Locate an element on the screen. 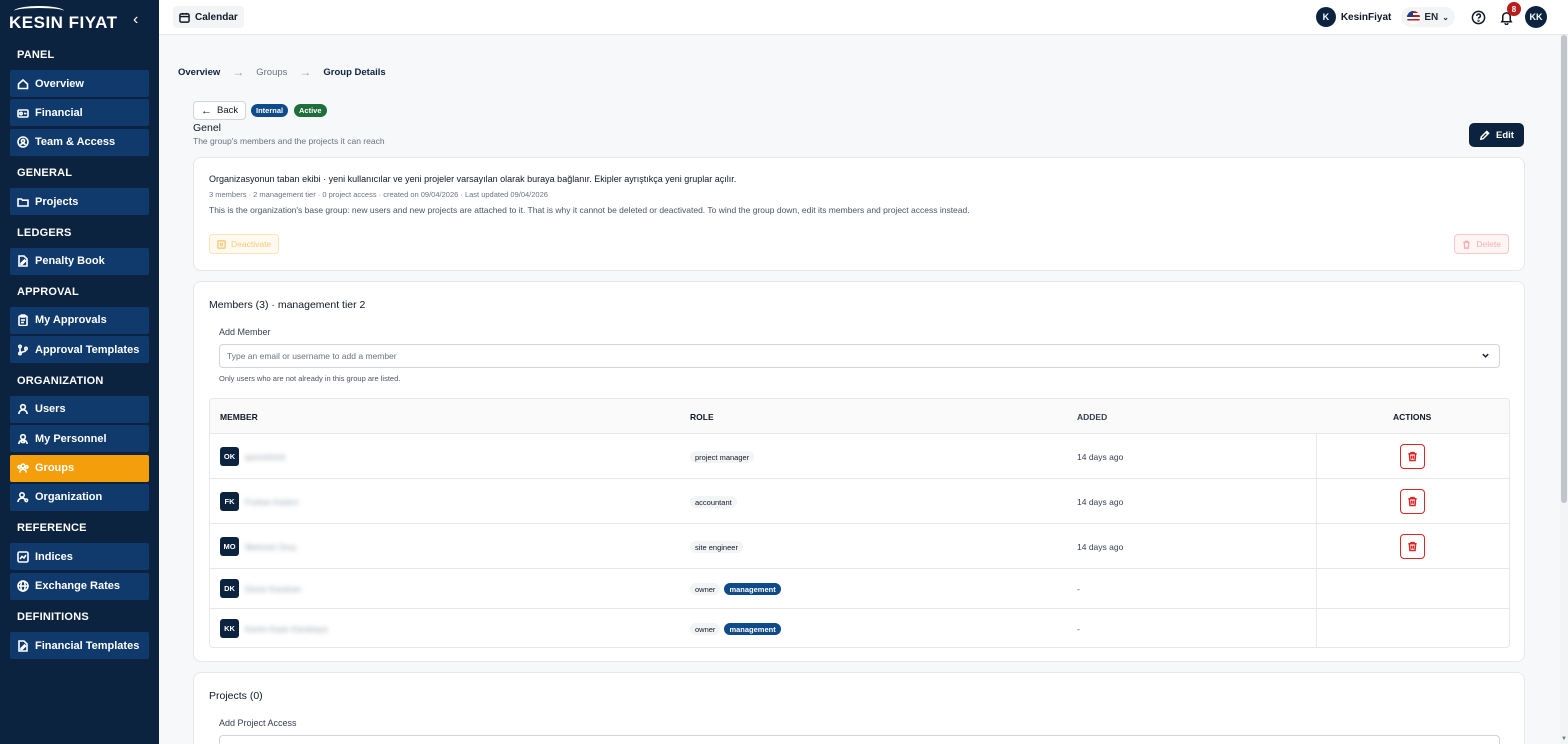  arrow-left-icon: ← is located at coordinates (206, 110).